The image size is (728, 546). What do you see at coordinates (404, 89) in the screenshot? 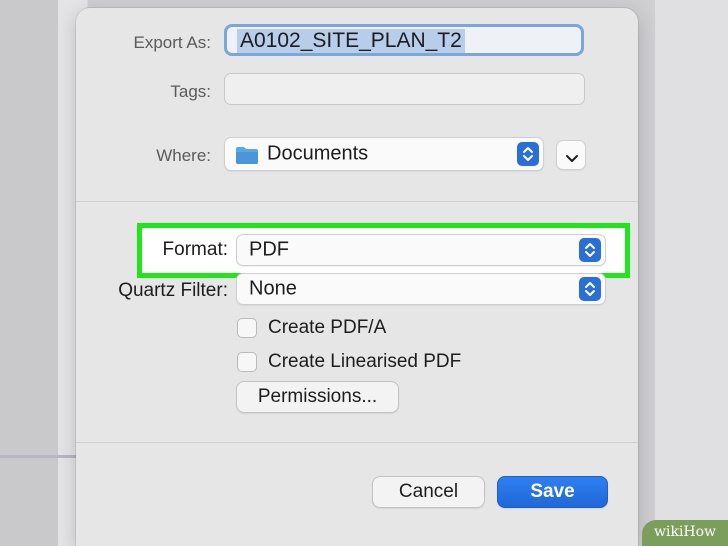
I see `tags-input` at bounding box center [404, 89].